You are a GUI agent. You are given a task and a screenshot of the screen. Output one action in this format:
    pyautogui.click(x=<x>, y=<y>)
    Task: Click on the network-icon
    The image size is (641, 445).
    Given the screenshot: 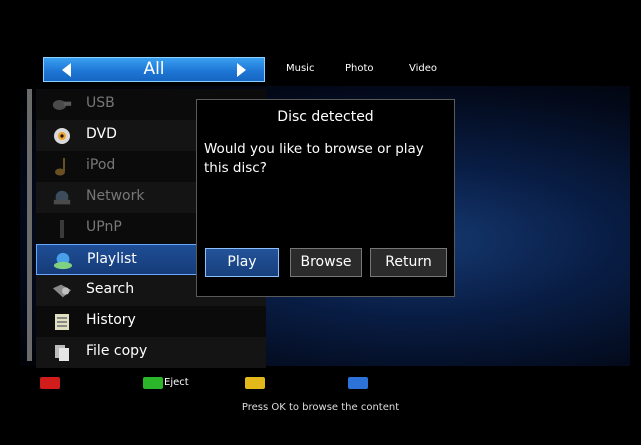 What is the action you would take?
    pyautogui.click(x=62, y=197)
    